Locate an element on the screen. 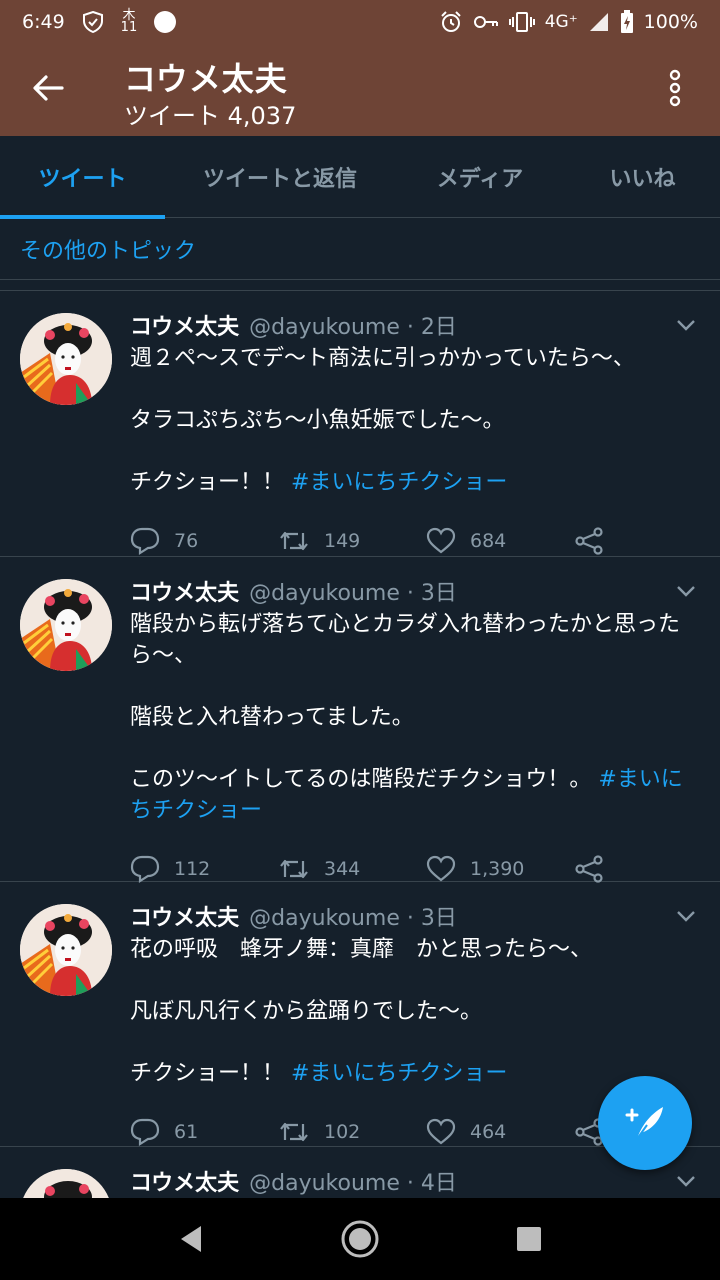 The width and height of the screenshot is (720, 1280). retweet-count: 344 is located at coordinates (342, 869).